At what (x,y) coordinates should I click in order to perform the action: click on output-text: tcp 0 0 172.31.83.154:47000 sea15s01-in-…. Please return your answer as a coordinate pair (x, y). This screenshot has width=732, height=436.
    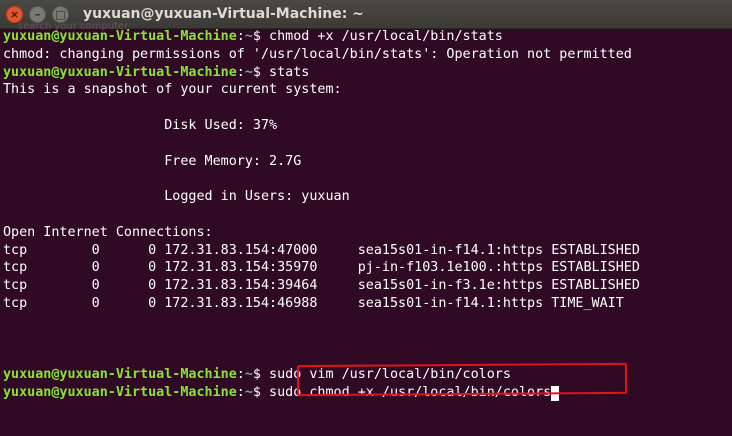
    Looking at the image, I should click on (321, 250).